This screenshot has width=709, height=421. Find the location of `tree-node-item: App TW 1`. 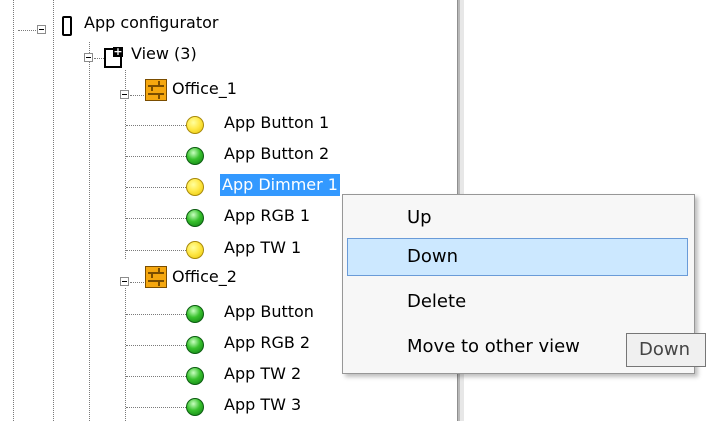

tree-node-item: App TW 1 is located at coordinates (262, 248).